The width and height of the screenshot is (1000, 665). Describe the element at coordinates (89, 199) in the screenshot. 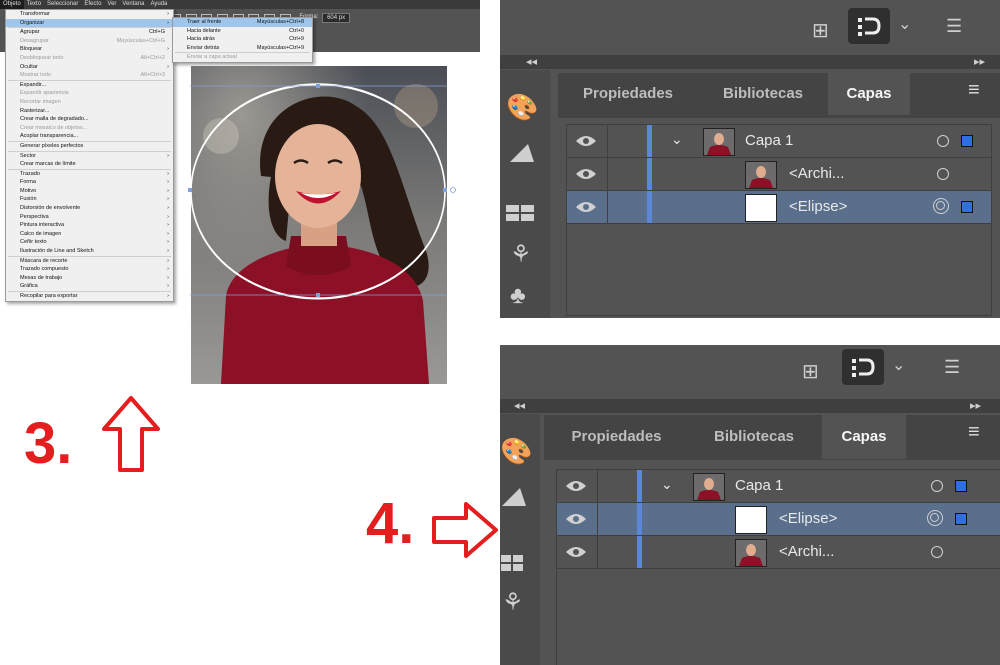

I see `menu-item: Fusión ›` at that location.